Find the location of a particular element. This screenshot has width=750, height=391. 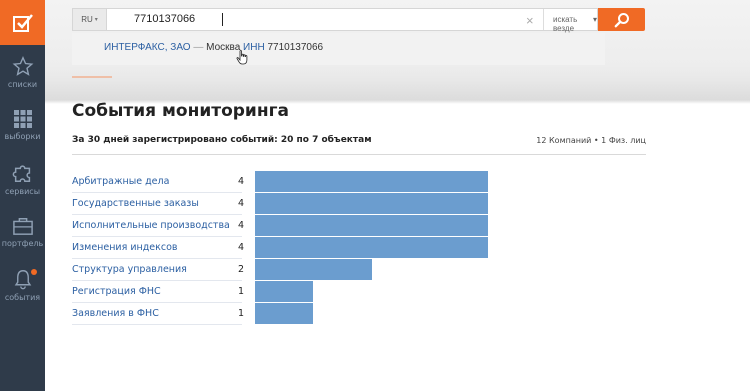

chart-row: Исполнительные производства 4 is located at coordinates (359, 226).